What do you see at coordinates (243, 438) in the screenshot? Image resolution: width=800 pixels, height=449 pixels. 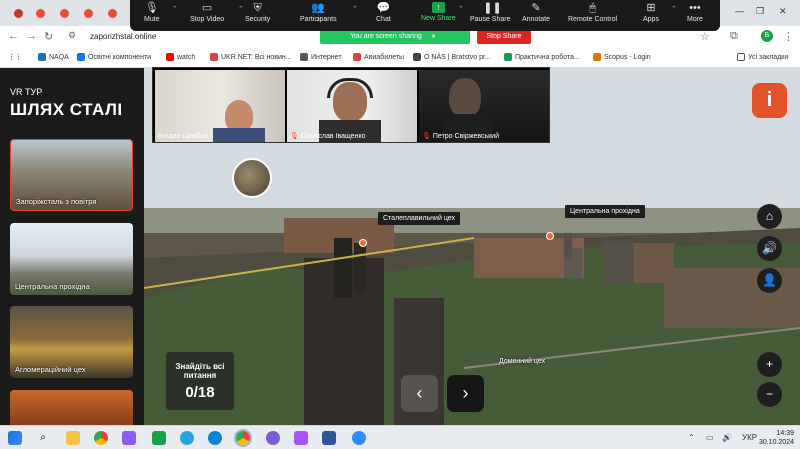 I see `chrome-active-icon` at bounding box center [243, 438].